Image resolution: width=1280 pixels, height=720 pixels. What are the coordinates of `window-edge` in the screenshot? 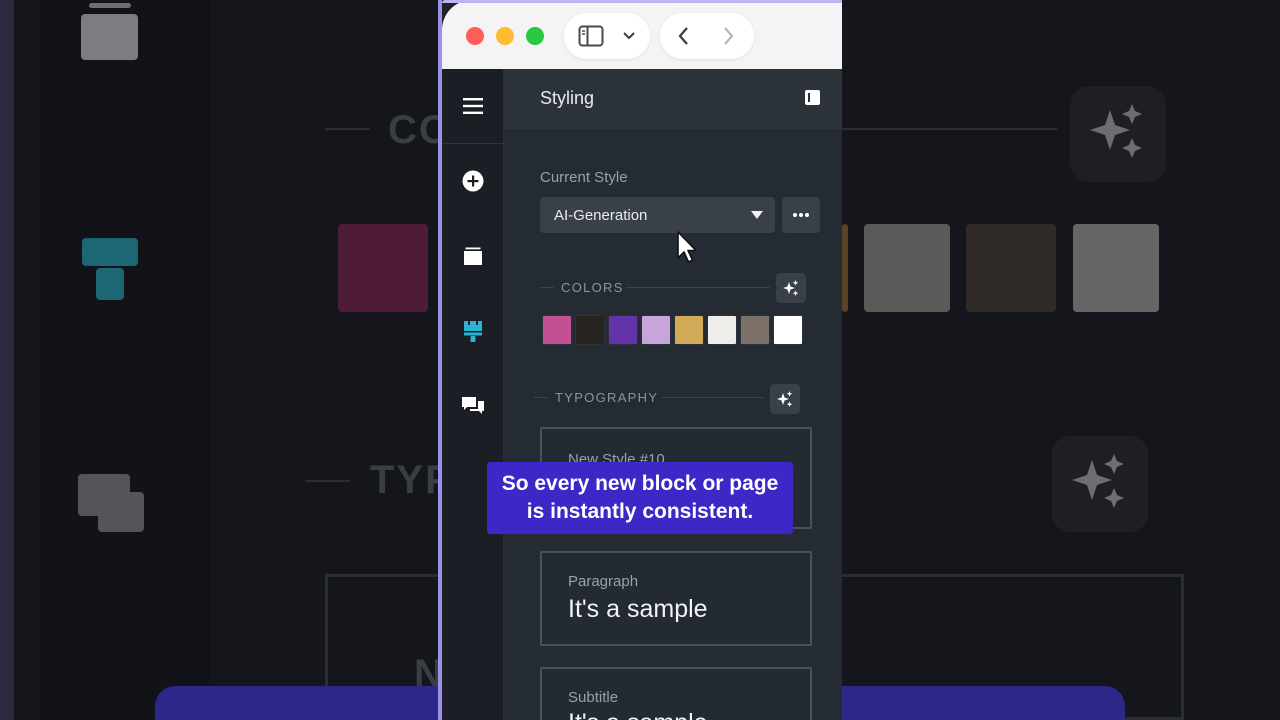 It's located at (440, 360).